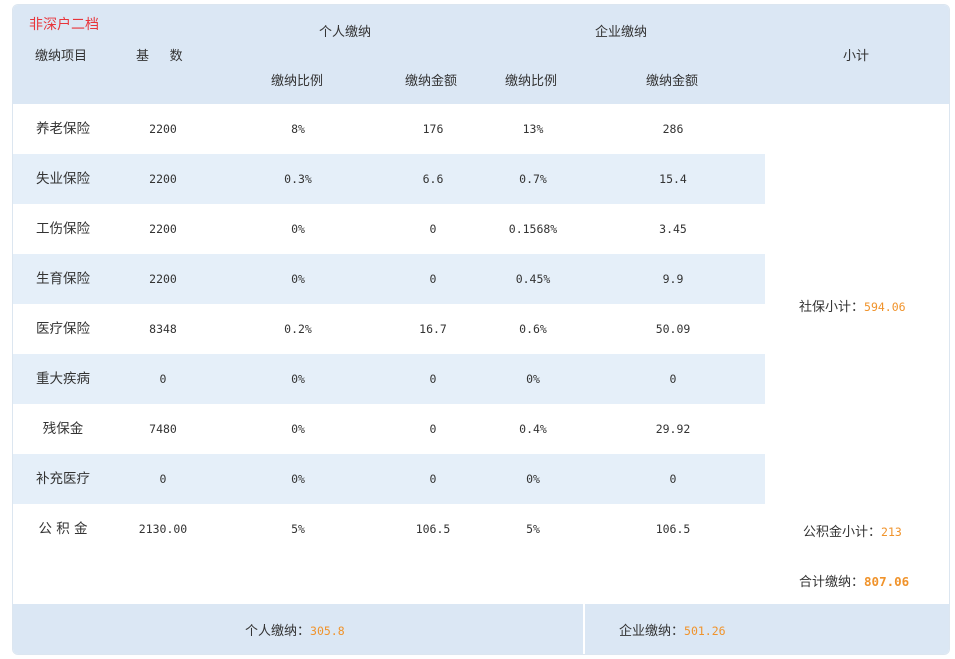  Describe the element at coordinates (584, 629) in the screenshot. I see `footer-divider` at that location.